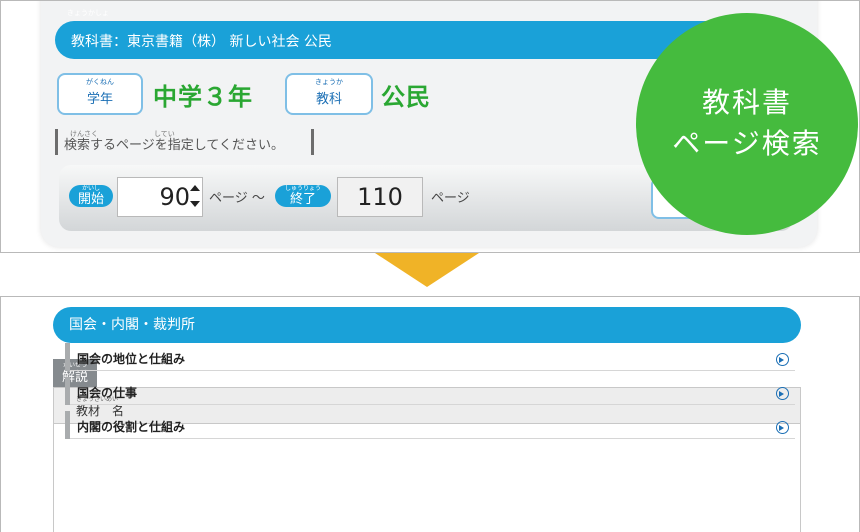 This screenshot has width=860, height=532. I want to click on subject-value: 公民, so click(406, 97).